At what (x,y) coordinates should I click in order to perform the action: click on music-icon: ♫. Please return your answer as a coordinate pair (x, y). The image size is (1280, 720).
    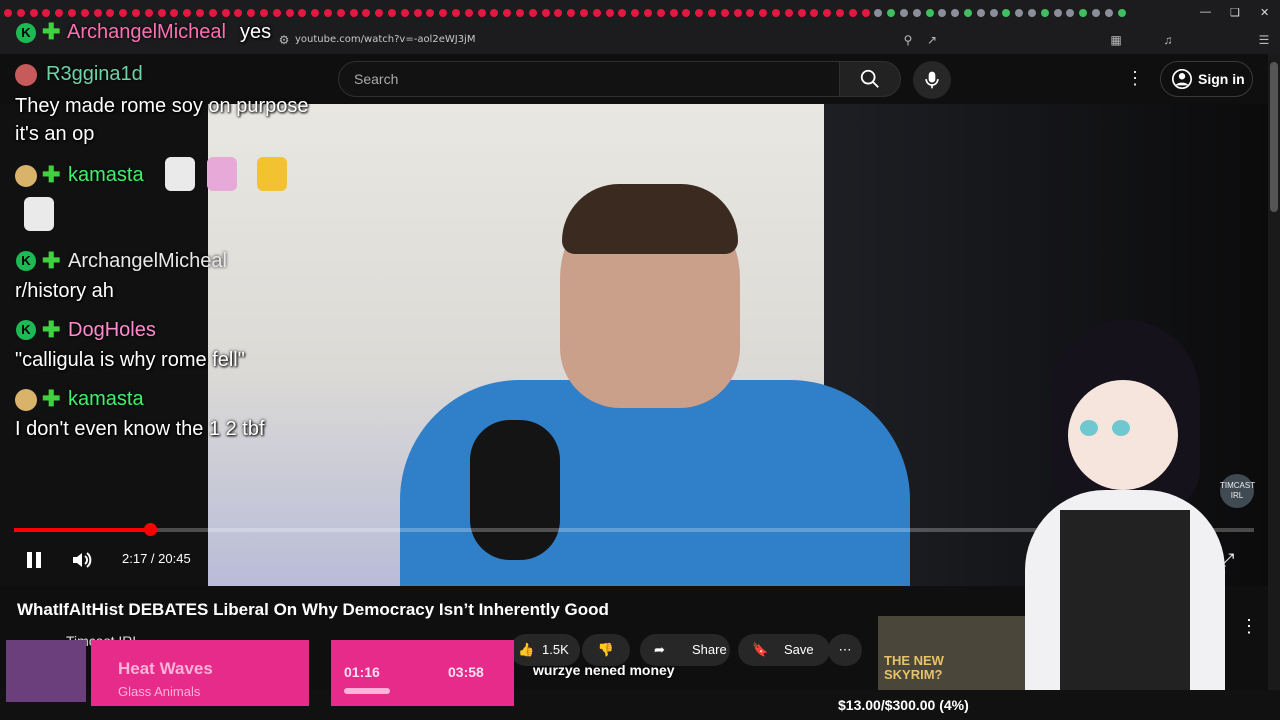
    Looking at the image, I should click on (1168, 40).